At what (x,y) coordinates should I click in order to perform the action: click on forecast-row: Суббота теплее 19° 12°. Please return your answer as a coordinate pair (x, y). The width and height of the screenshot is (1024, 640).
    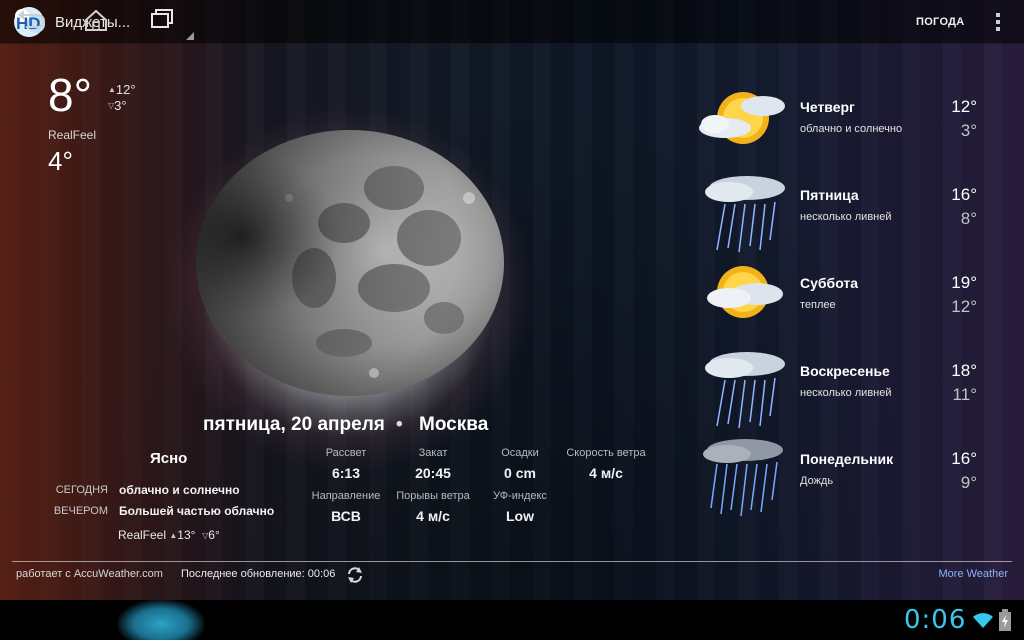
    Looking at the image, I should click on (845, 306).